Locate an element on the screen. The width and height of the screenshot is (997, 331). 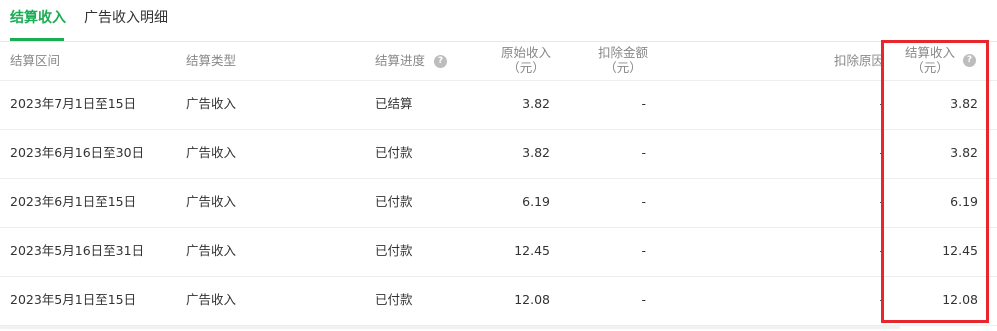
cell-period: 2023年5月16日至31日 is located at coordinates (77, 250).